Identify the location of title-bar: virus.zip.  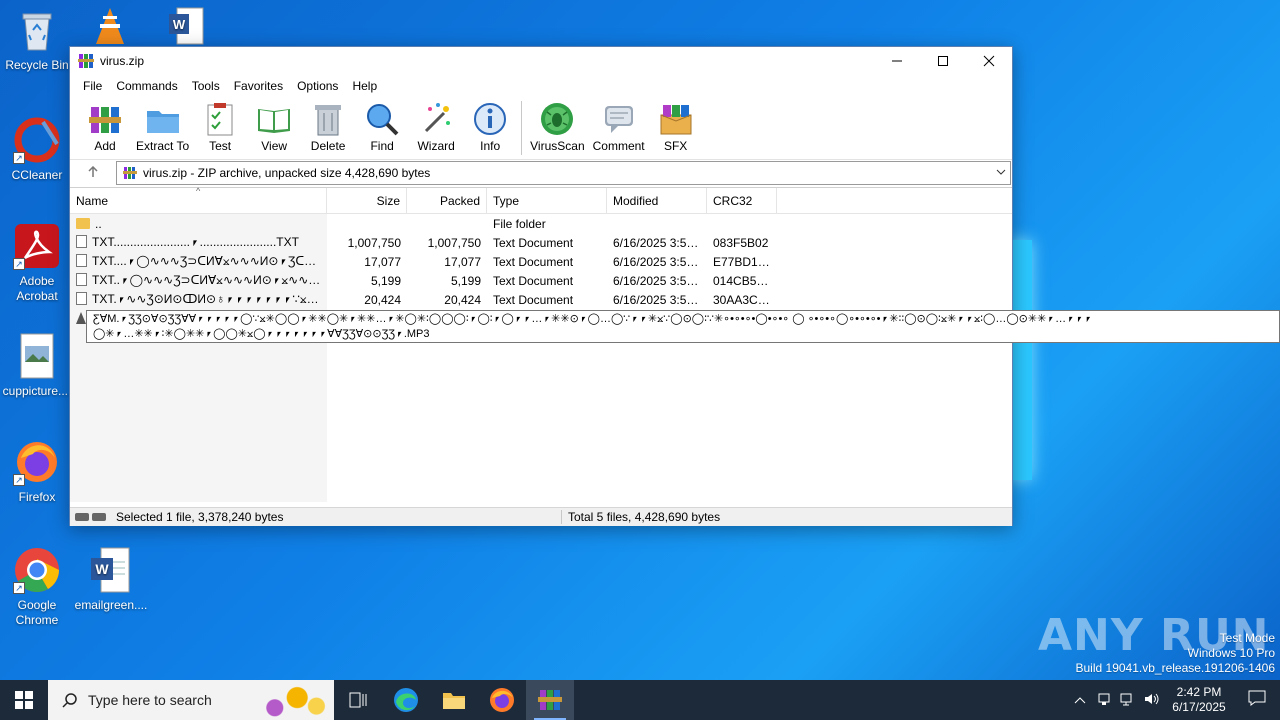
(541, 61).